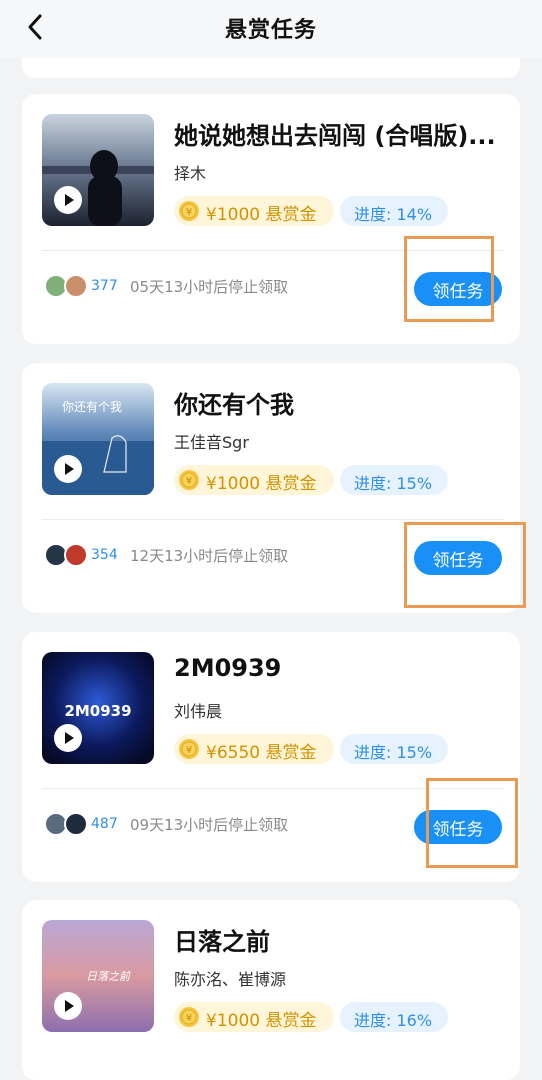  I want to click on cover-art-text: 你还有个我, so click(92, 407).